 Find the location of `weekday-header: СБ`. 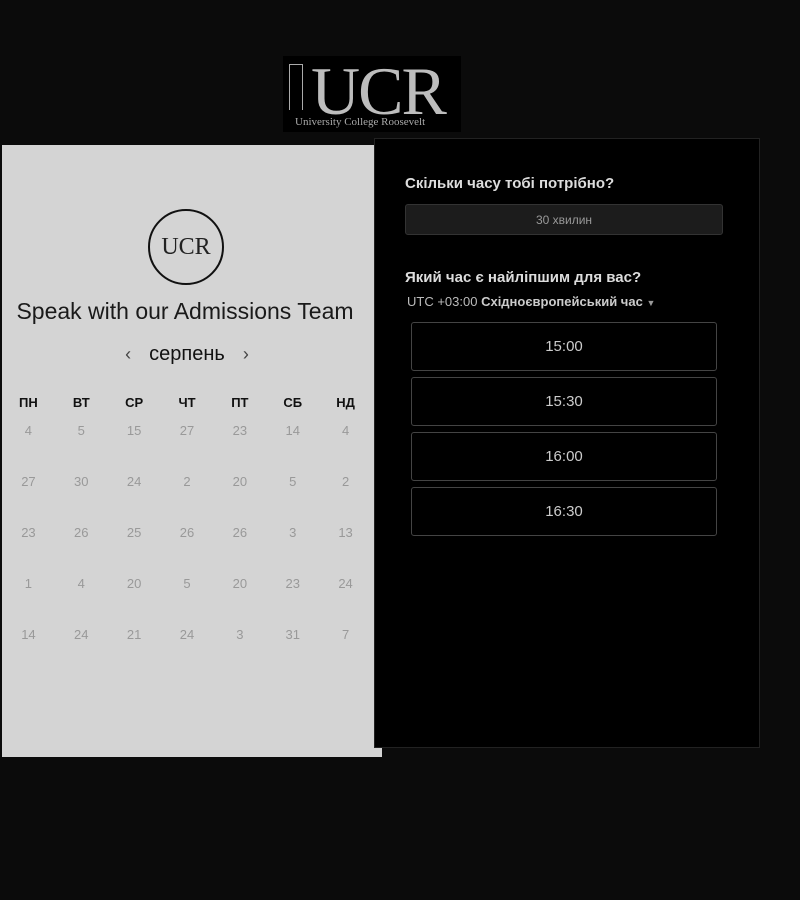

weekday-header: СБ is located at coordinates (293, 402).